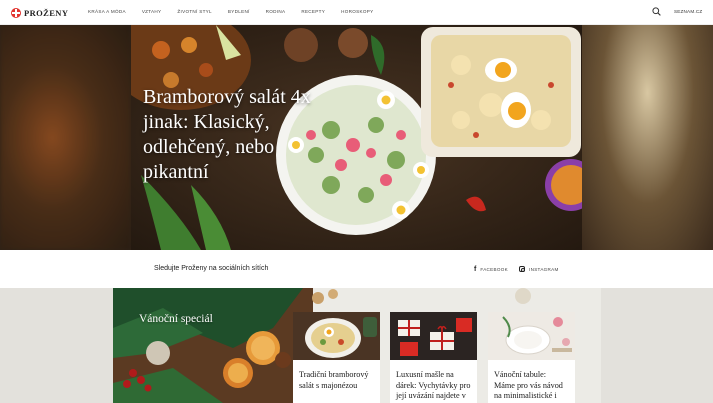 This screenshot has height=403, width=713. Describe the element at coordinates (107, 11) in the screenshot. I see `nav-item-krasa-a-moda: KRÁSA A MÓDA` at that location.